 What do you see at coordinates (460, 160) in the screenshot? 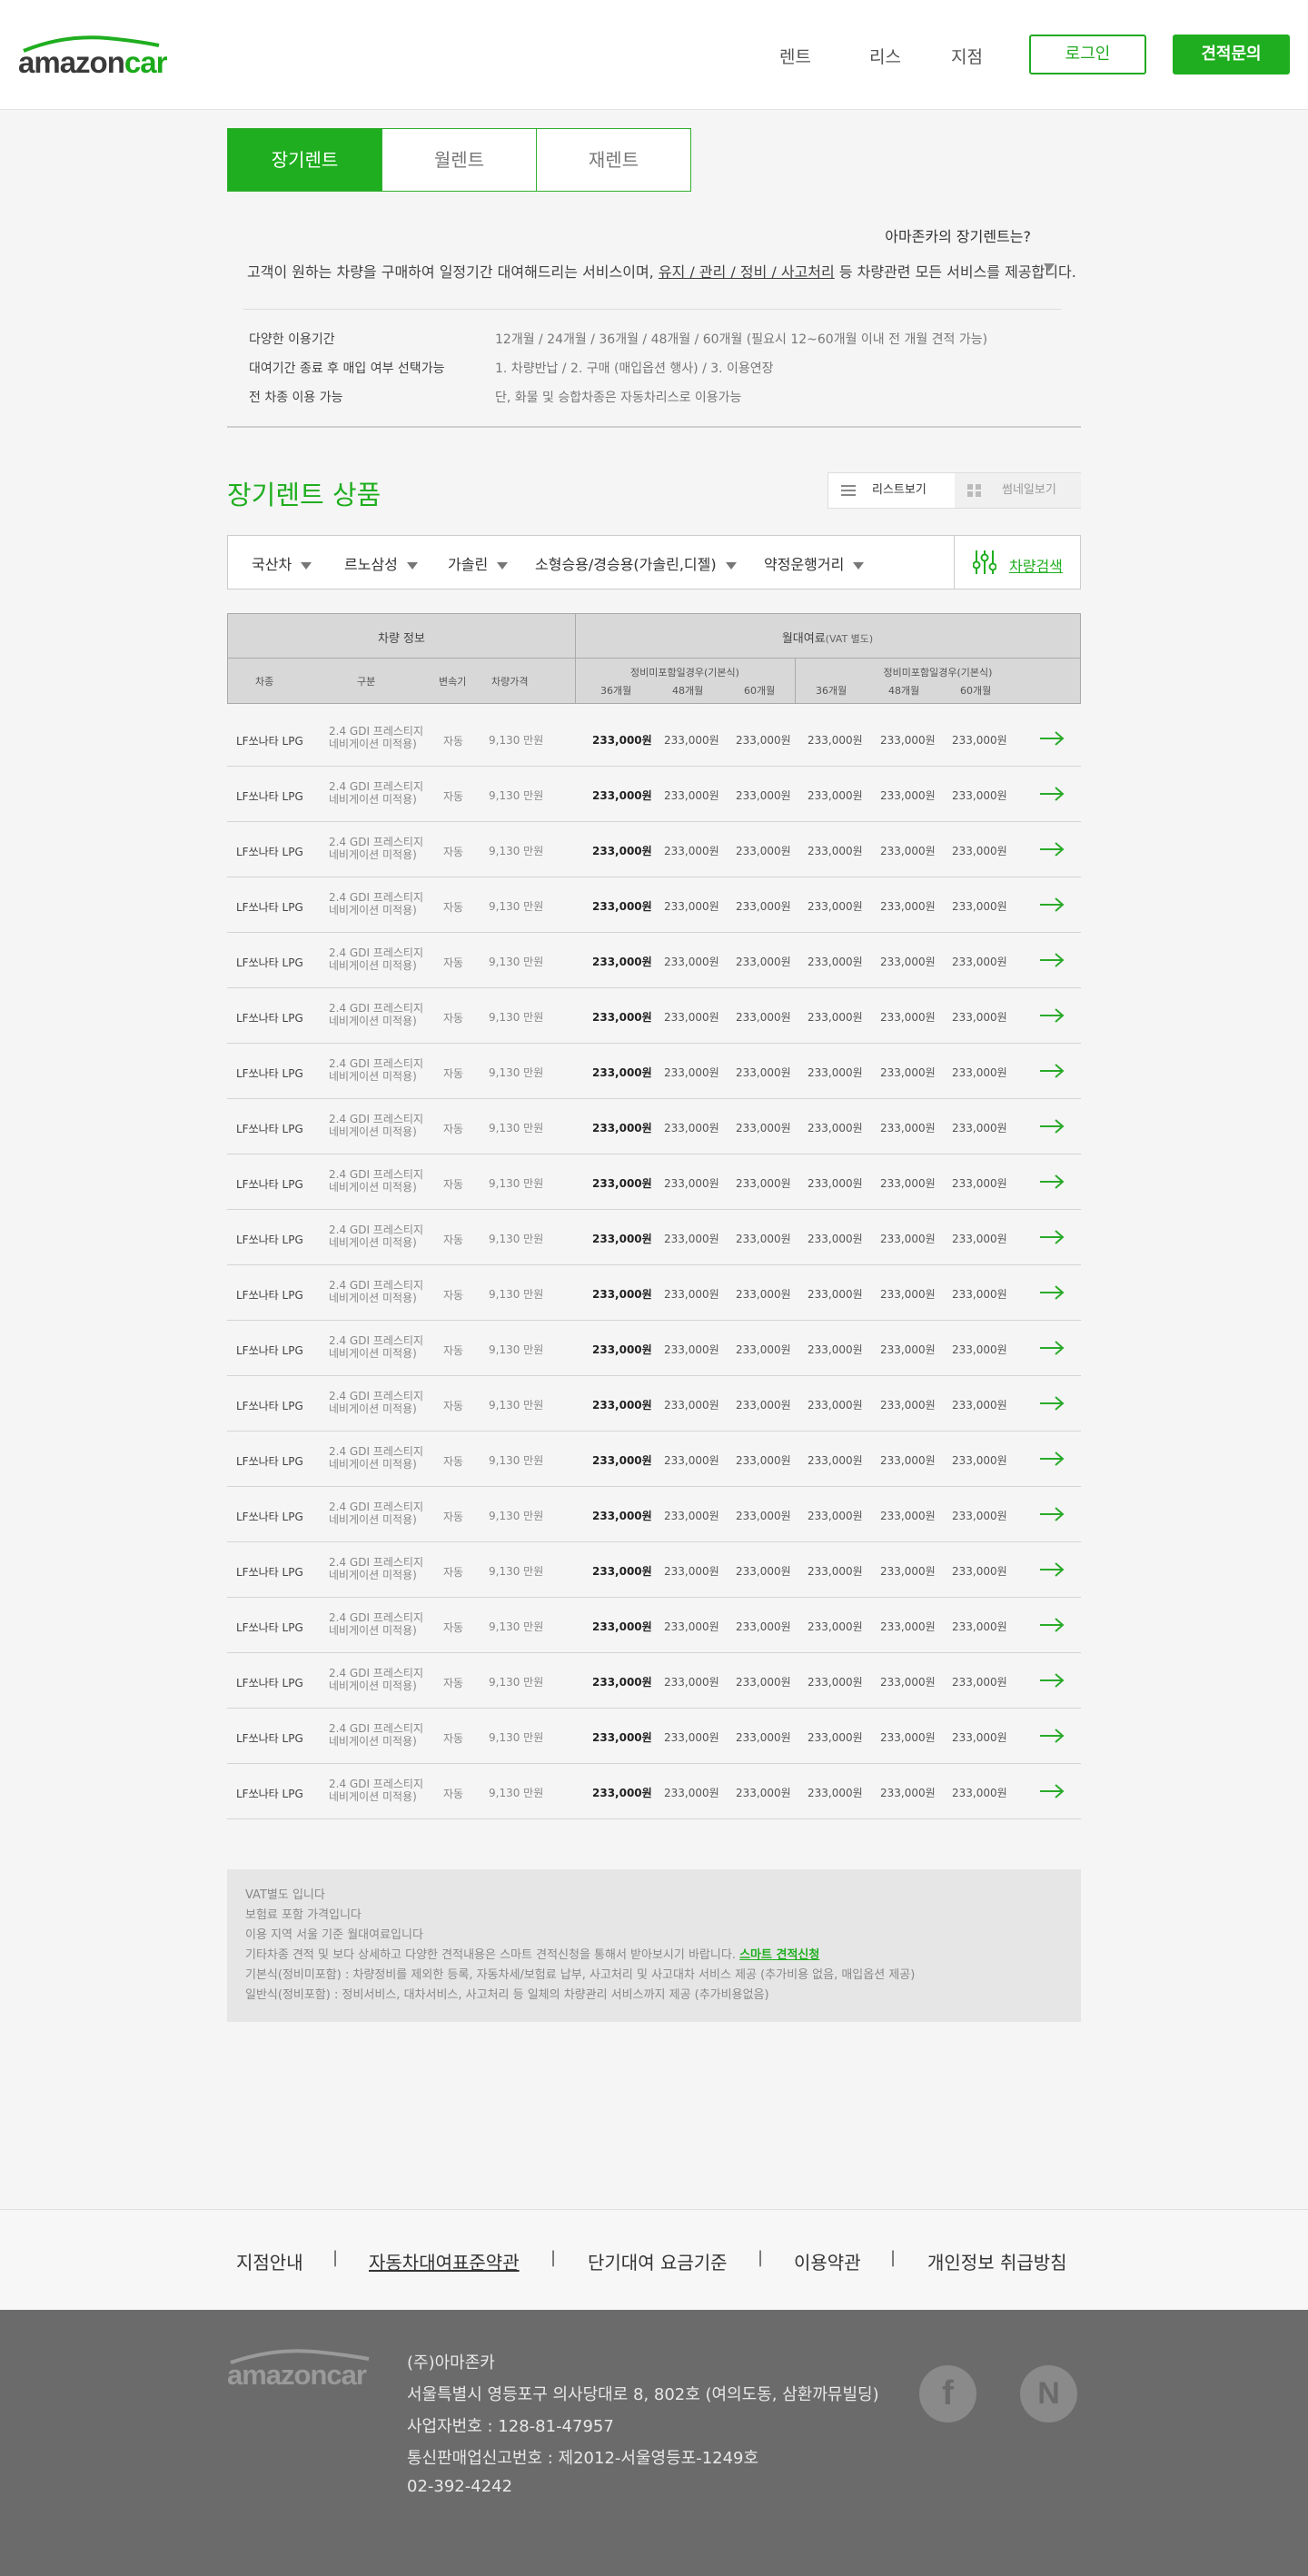
I see `tab-monthly-rent: 월렌트` at bounding box center [460, 160].